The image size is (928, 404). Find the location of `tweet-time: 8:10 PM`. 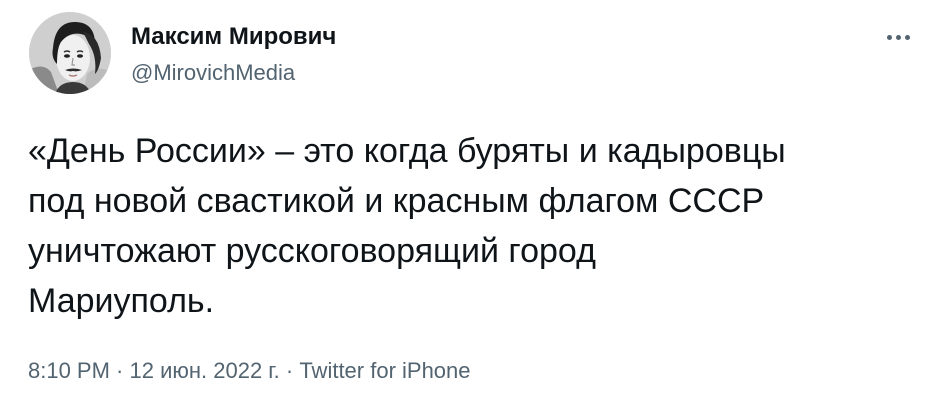

tweet-time: 8:10 PM is located at coordinates (69, 370).